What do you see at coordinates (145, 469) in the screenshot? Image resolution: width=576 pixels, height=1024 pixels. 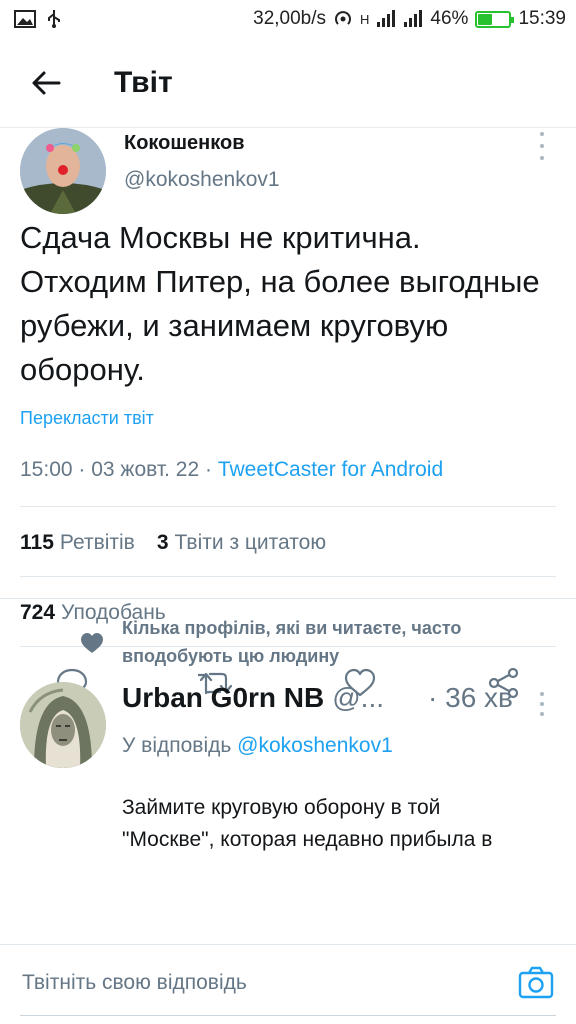 I see `tweet-date: 03 жовт. 22` at bounding box center [145, 469].